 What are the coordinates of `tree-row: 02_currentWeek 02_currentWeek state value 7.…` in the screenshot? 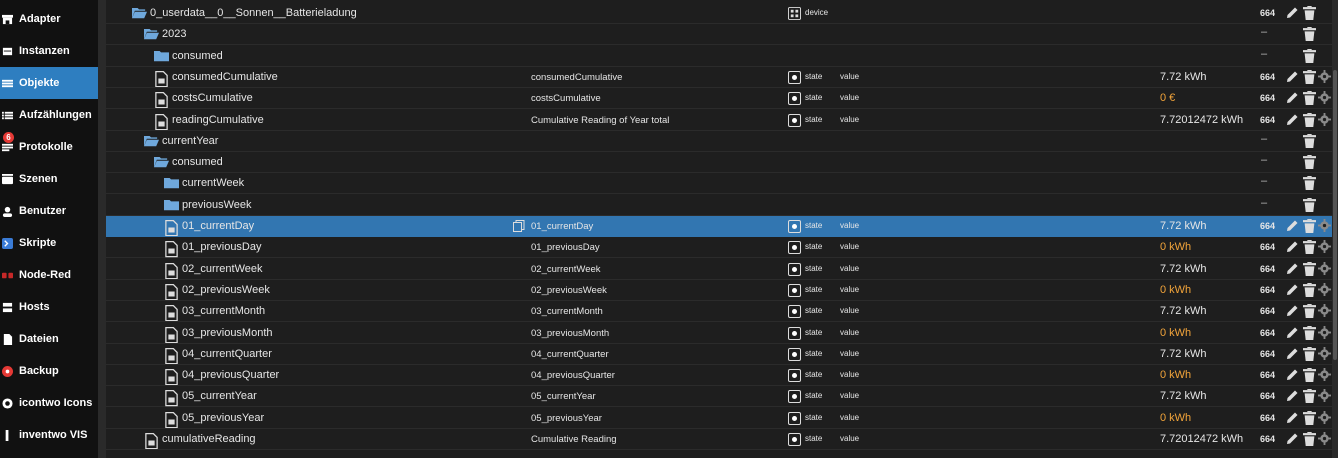 It's located at (719, 269).